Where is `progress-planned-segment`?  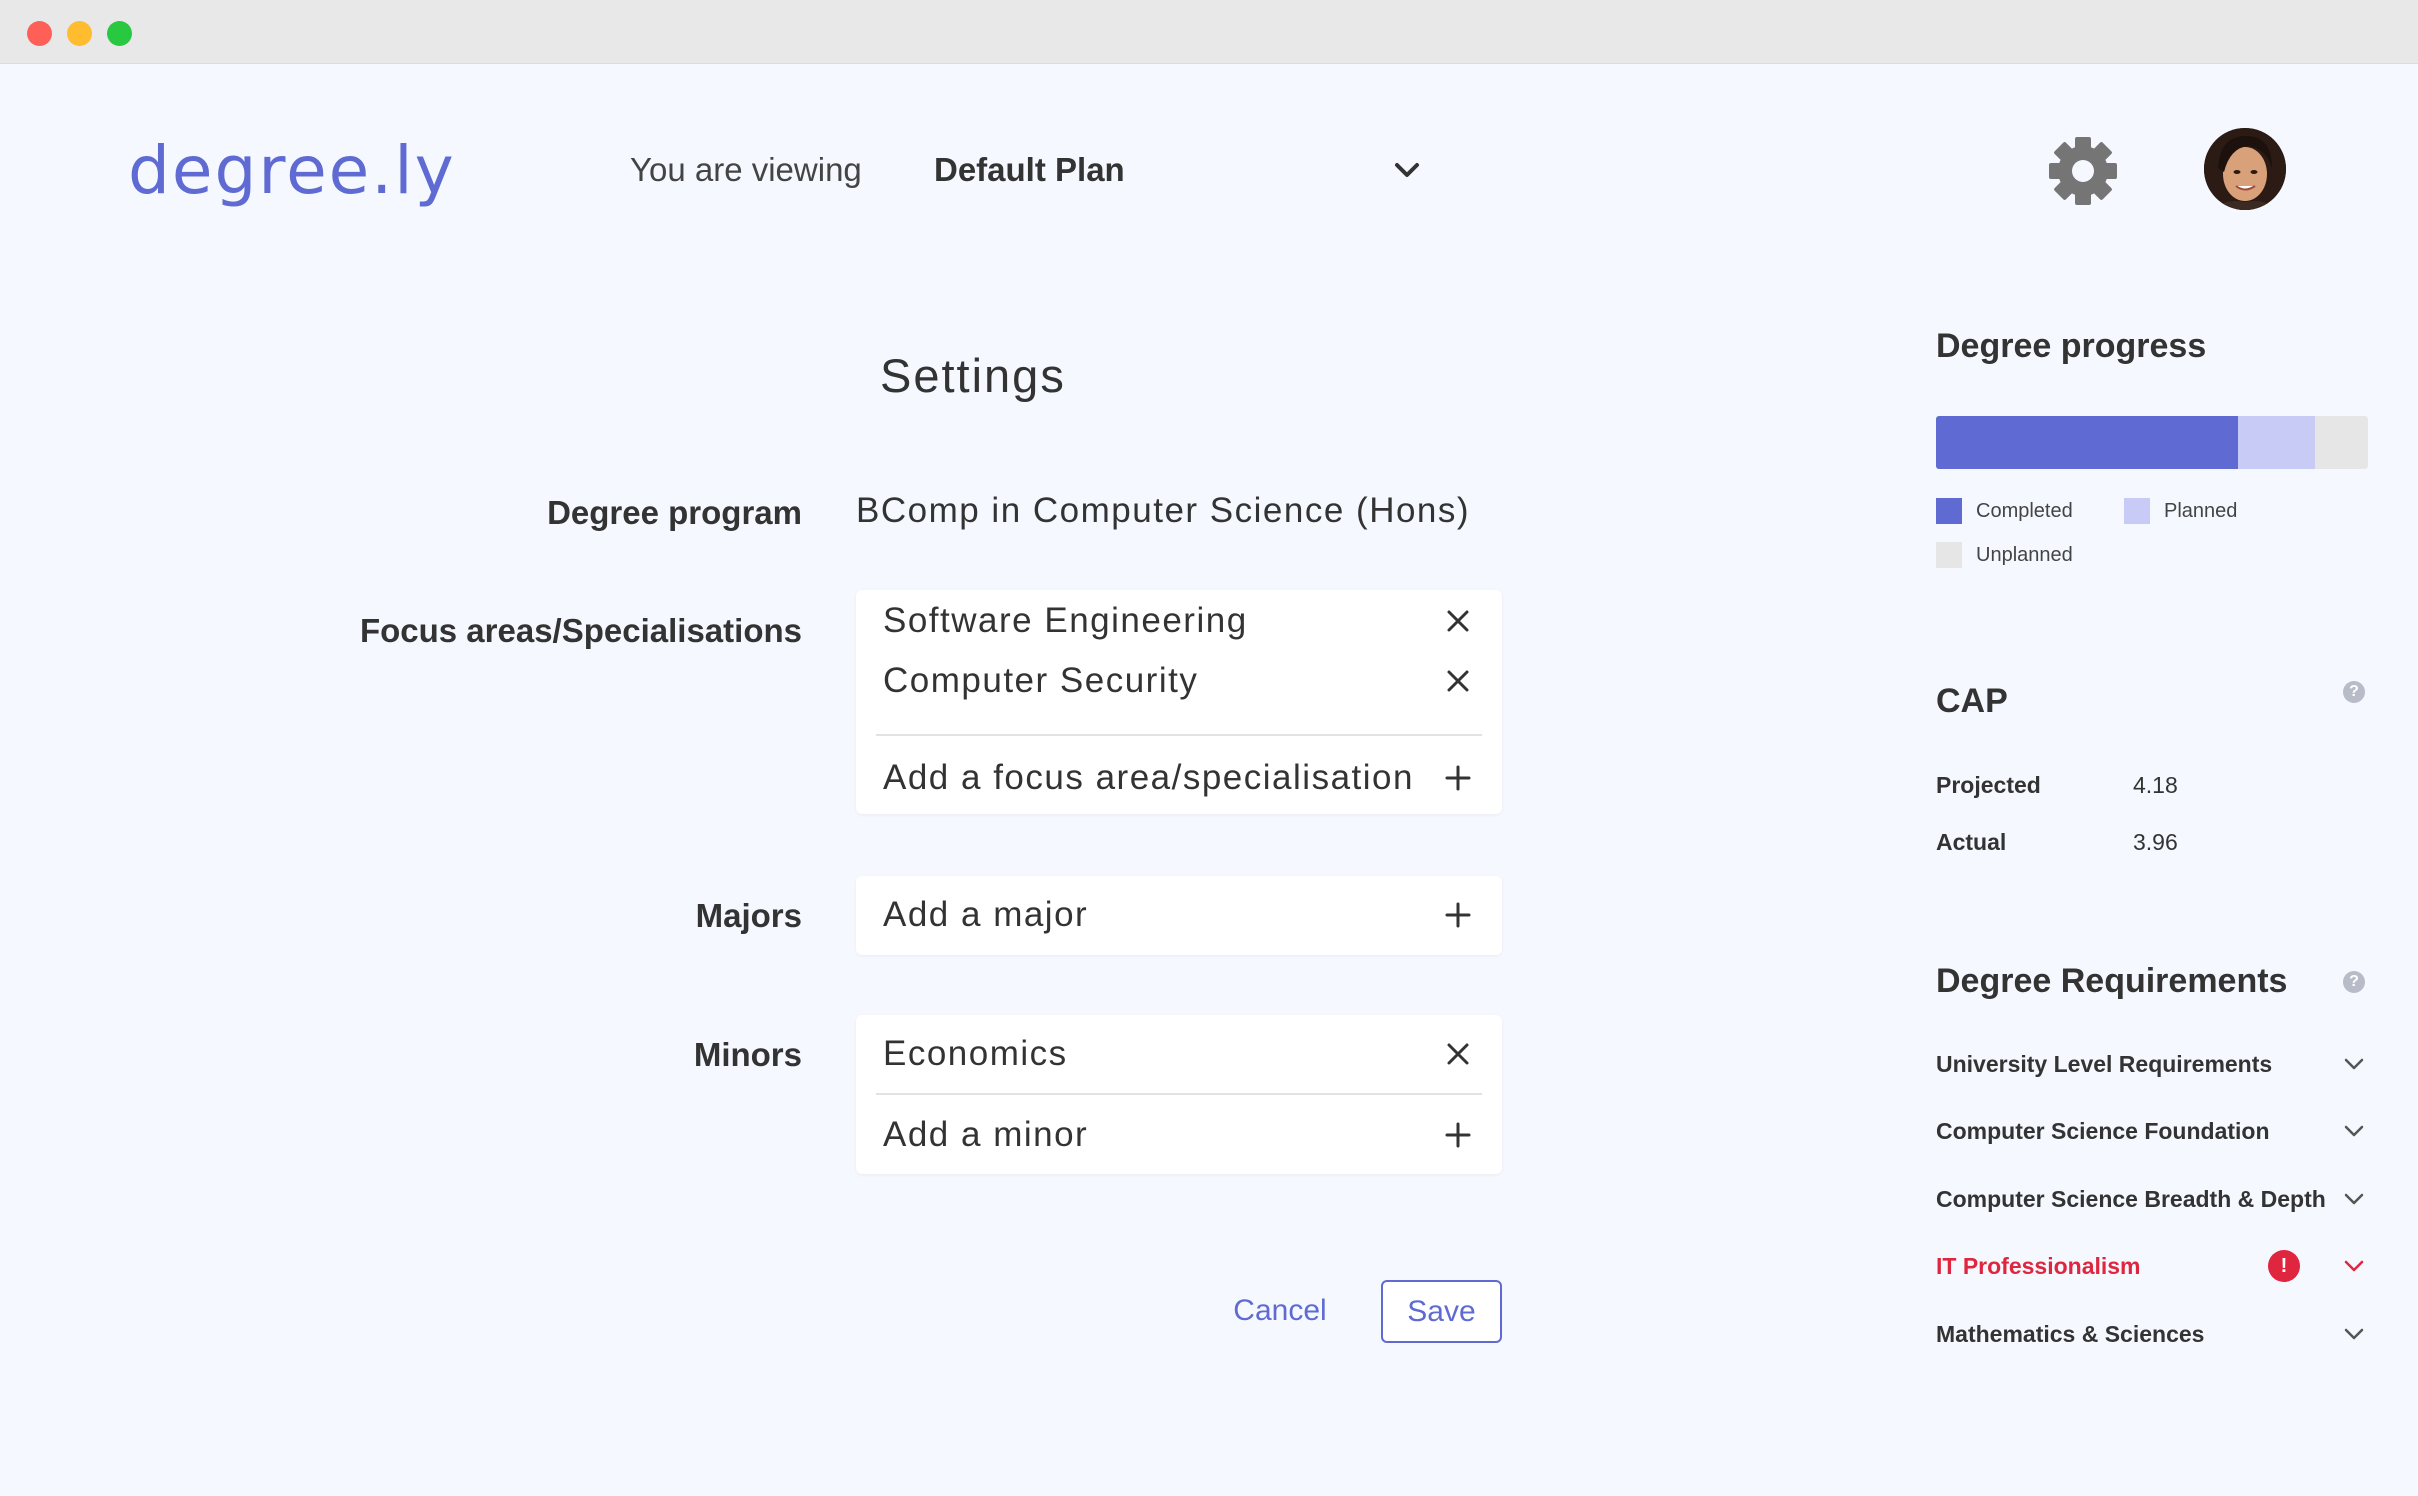
progress-planned-segment is located at coordinates (2277, 442).